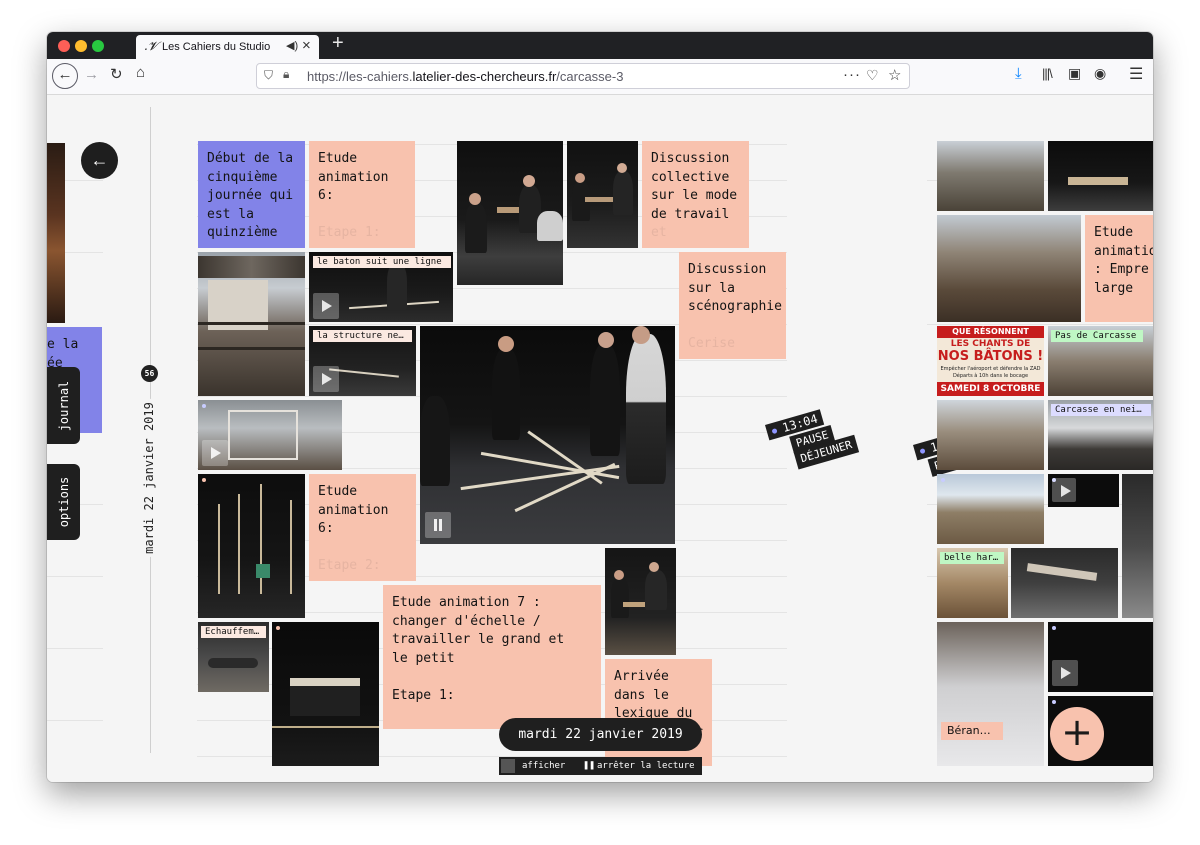  What do you see at coordinates (64, 46) in the screenshot?
I see `close-window-button` at bounding box center [64, 46].